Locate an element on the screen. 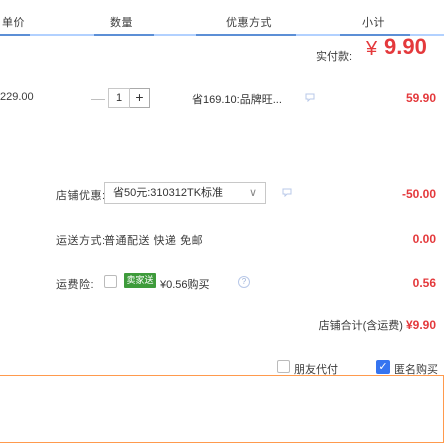 This screenshot has height=443, width=444. payment-currency: ¥ is located at coordinates (372, 49).